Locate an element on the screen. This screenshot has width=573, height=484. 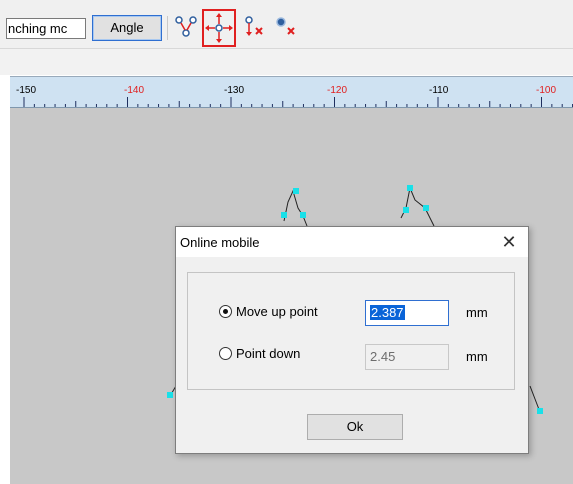
dialog-title: Online mobile is located at coordinates (220, 242).